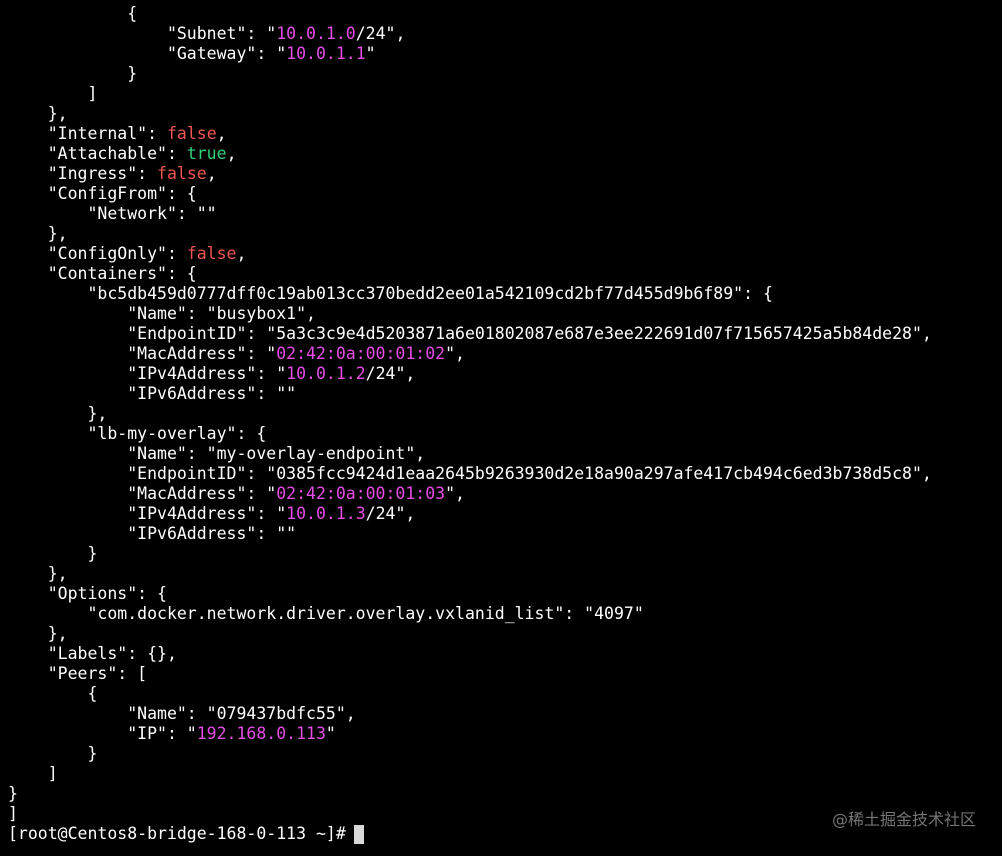 Image resolution: width=1002 pixels, height=856 pixels. I want to click on json-text: "Name": "my-overlay-endpoint",, so click(217, 453).